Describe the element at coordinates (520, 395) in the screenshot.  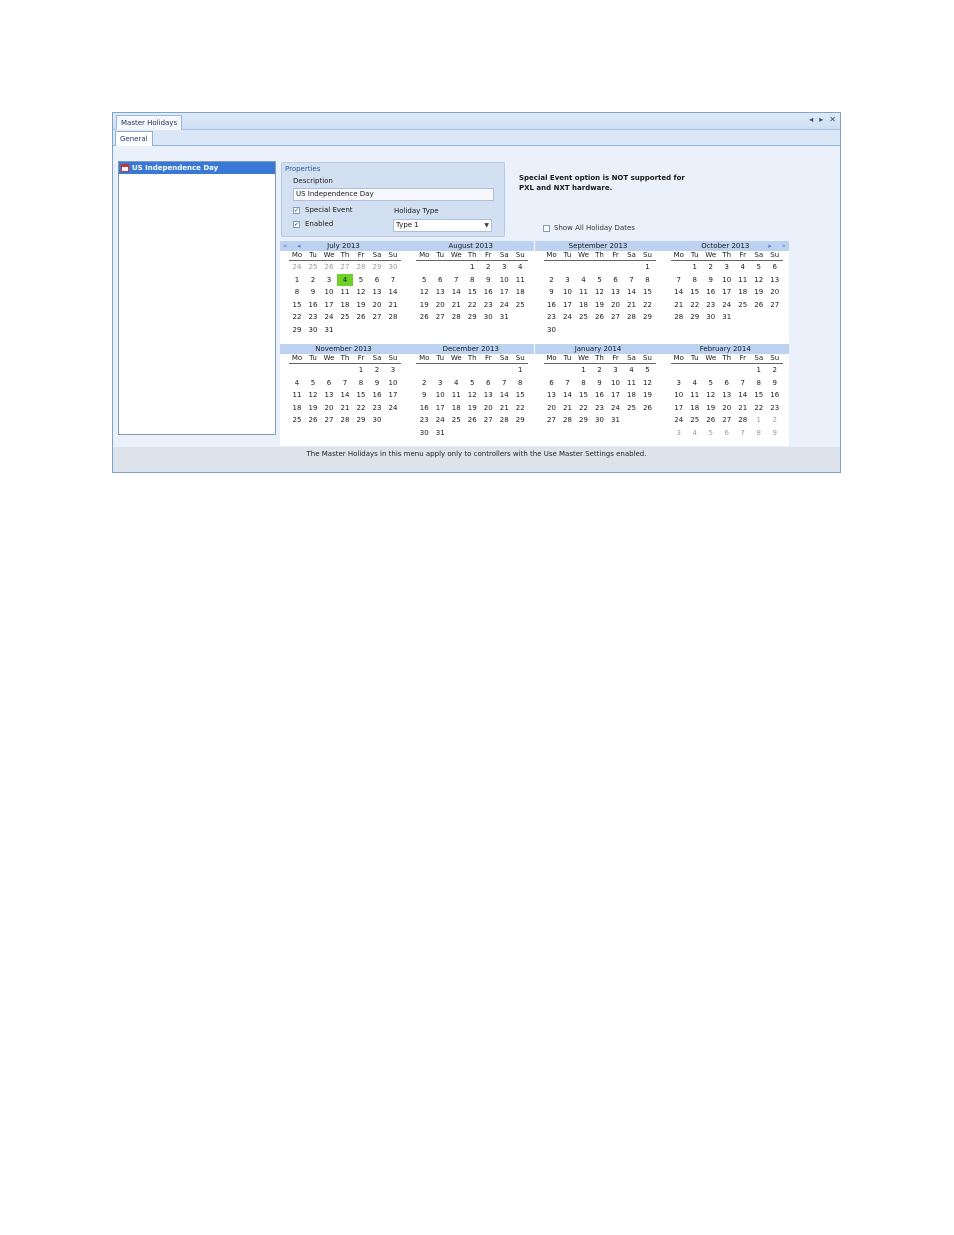
I see `calendar-day: 15` at that location.